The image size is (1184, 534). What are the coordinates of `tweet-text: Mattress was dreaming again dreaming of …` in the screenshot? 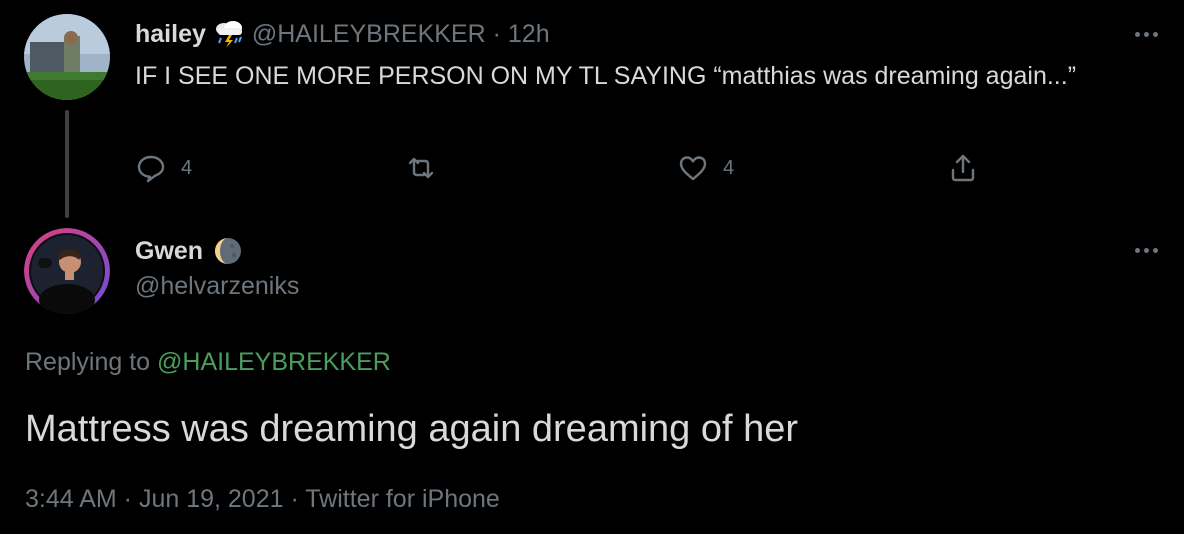 It's located at (412, 429).